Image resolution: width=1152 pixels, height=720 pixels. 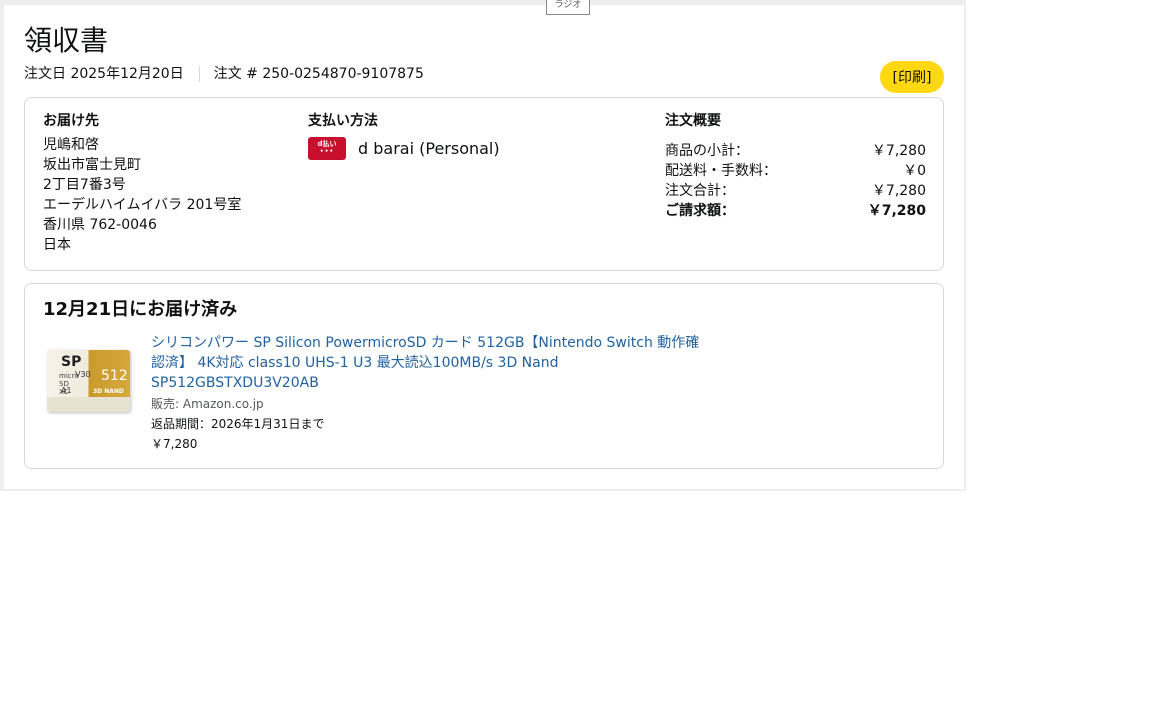 What do you see at coordinates (71, 121) in the screenshot?
I see `shipping-address-heading: お届け先` at bounding box center [71, 121].